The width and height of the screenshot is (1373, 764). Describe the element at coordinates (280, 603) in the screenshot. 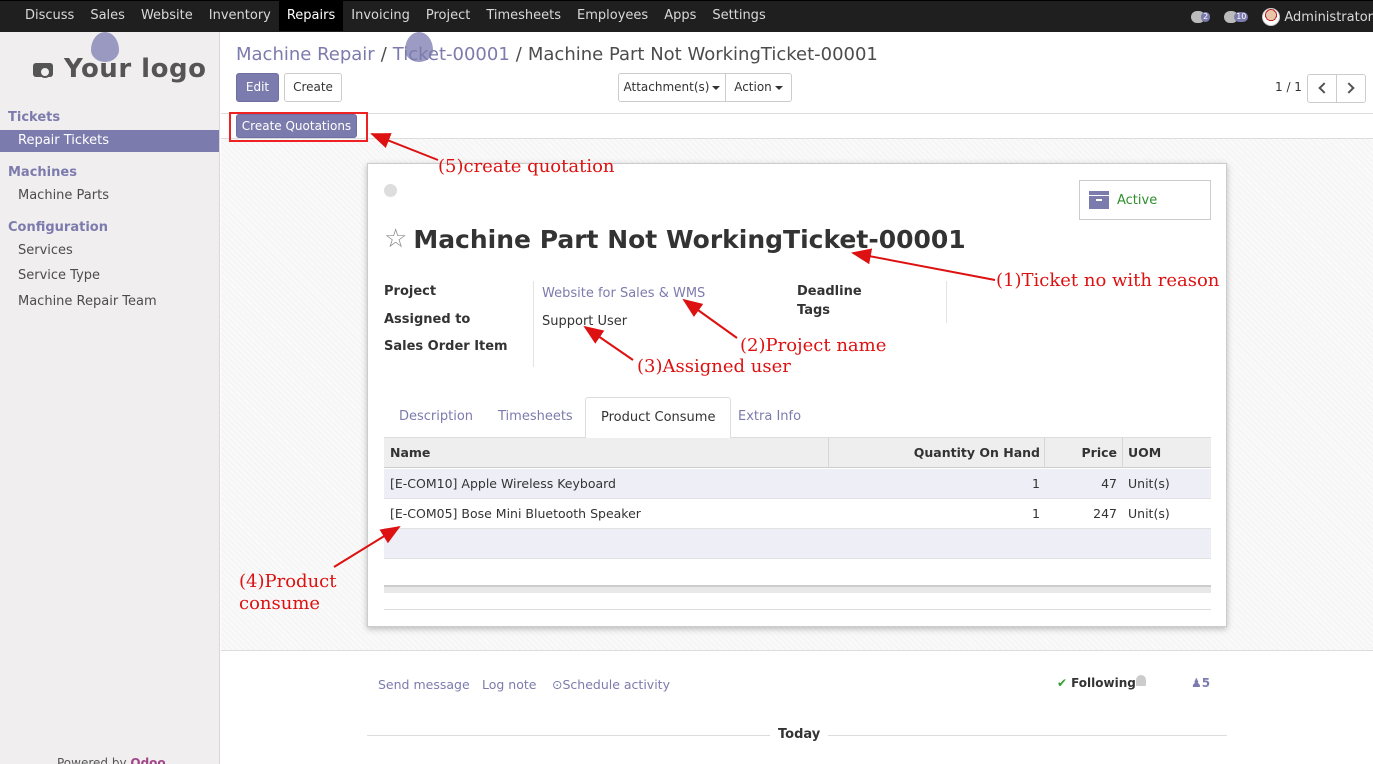

I see `annotation-line: consume` at that location.